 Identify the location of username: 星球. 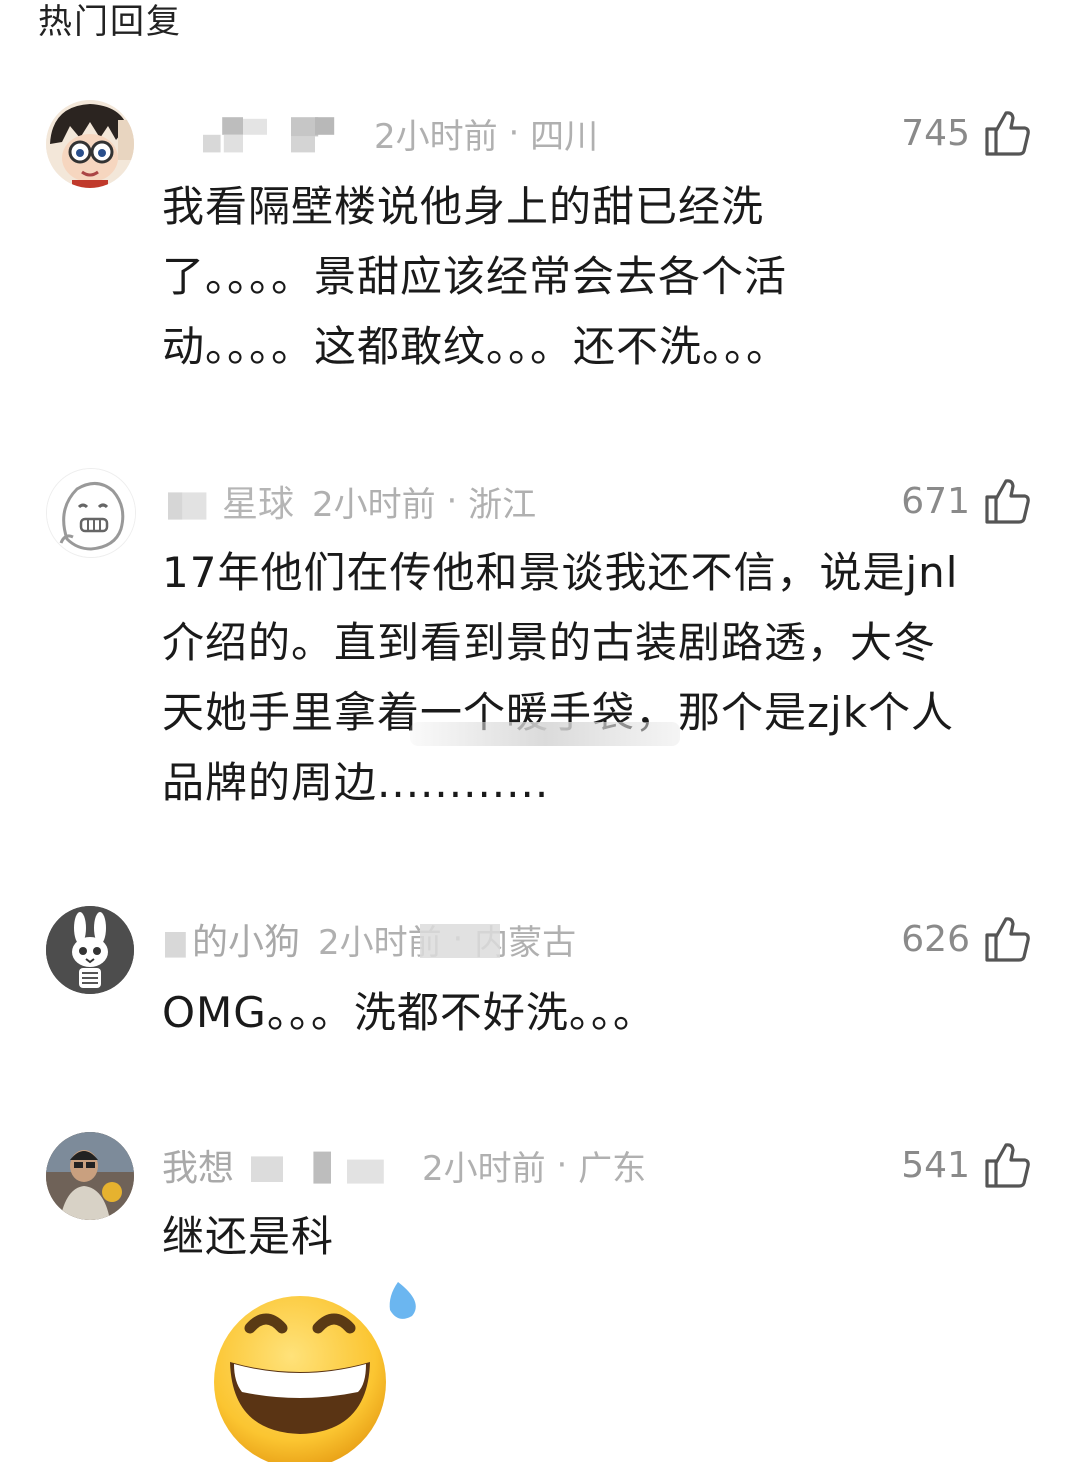
(228, 501).